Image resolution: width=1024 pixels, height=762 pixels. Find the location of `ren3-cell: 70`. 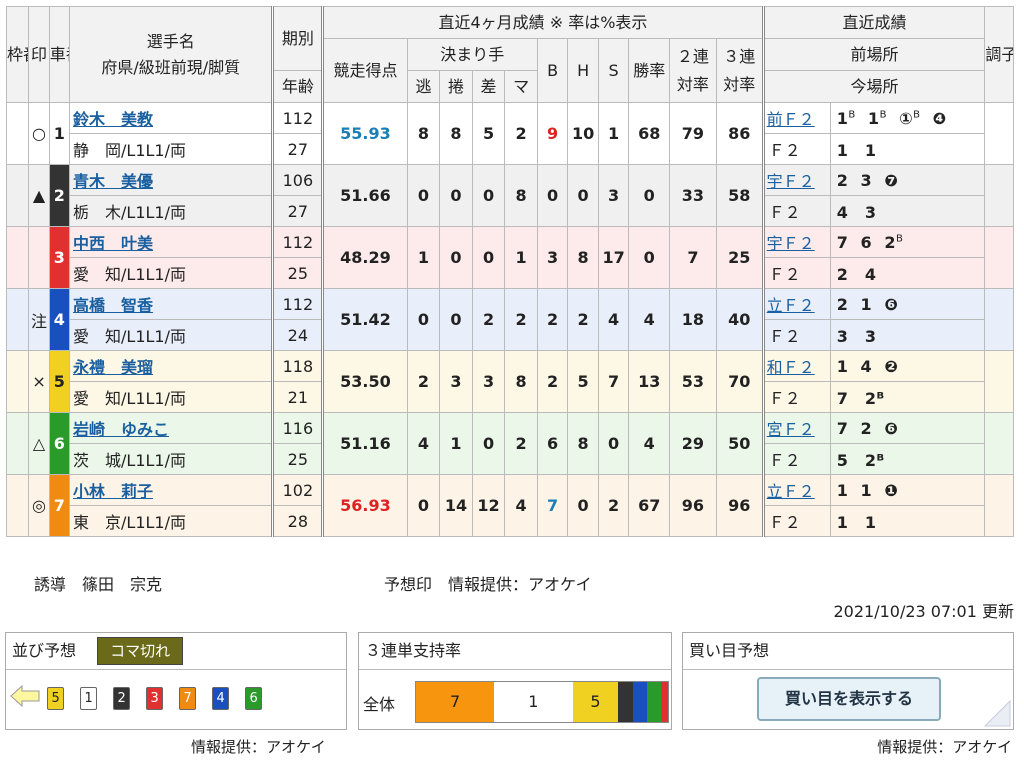

ren3-cell: 70 is located at coordinates (740, 381).